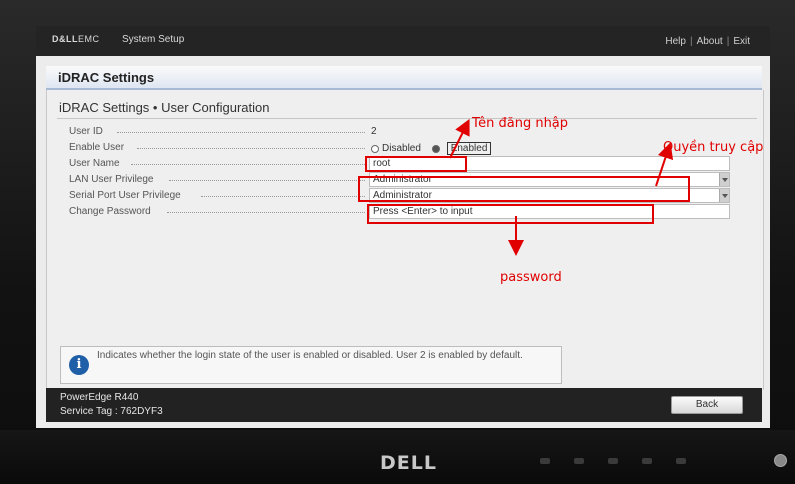  What do you see at coordinates (520, 123) in the screenshot?
I see `annotation-username-label: Tên đăng nhập` at bounding box center [520, 123].